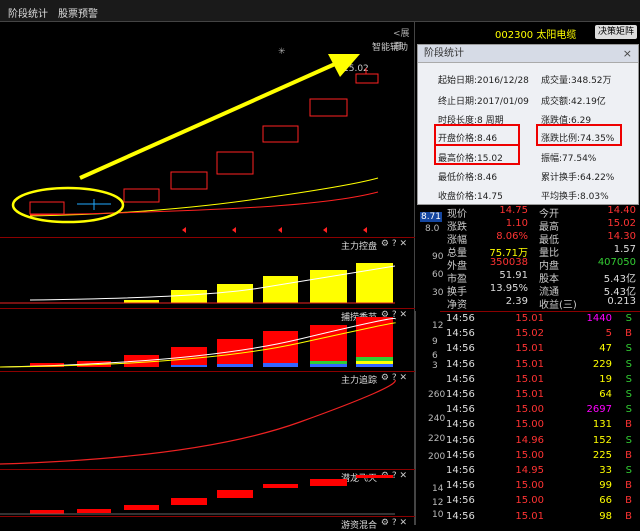 The image size is (640, 531). I want to click on tab-stage-stats: 阶段统计, so click(28, 12).